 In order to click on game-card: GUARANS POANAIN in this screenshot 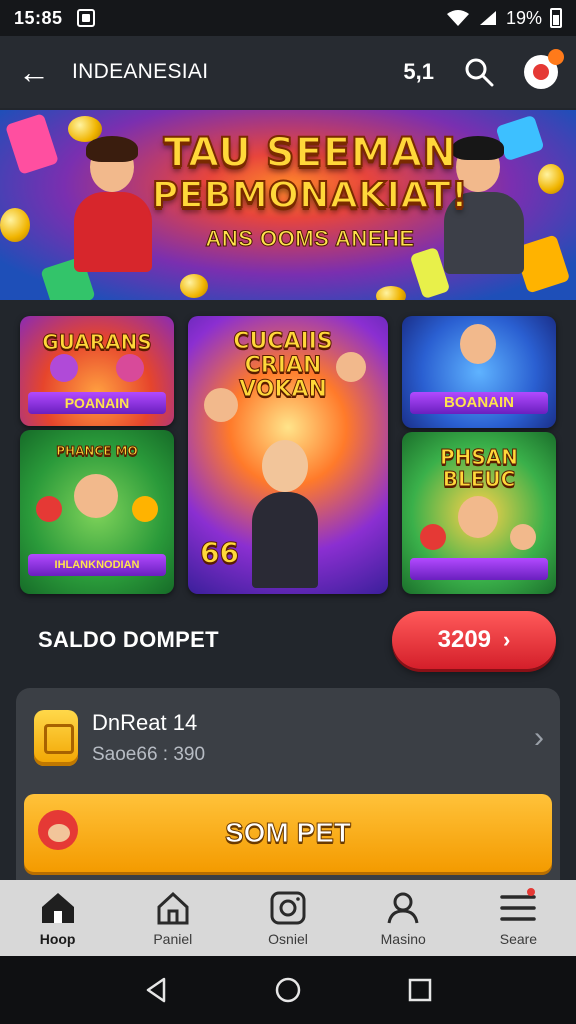, I will do `click(97, 371)`.